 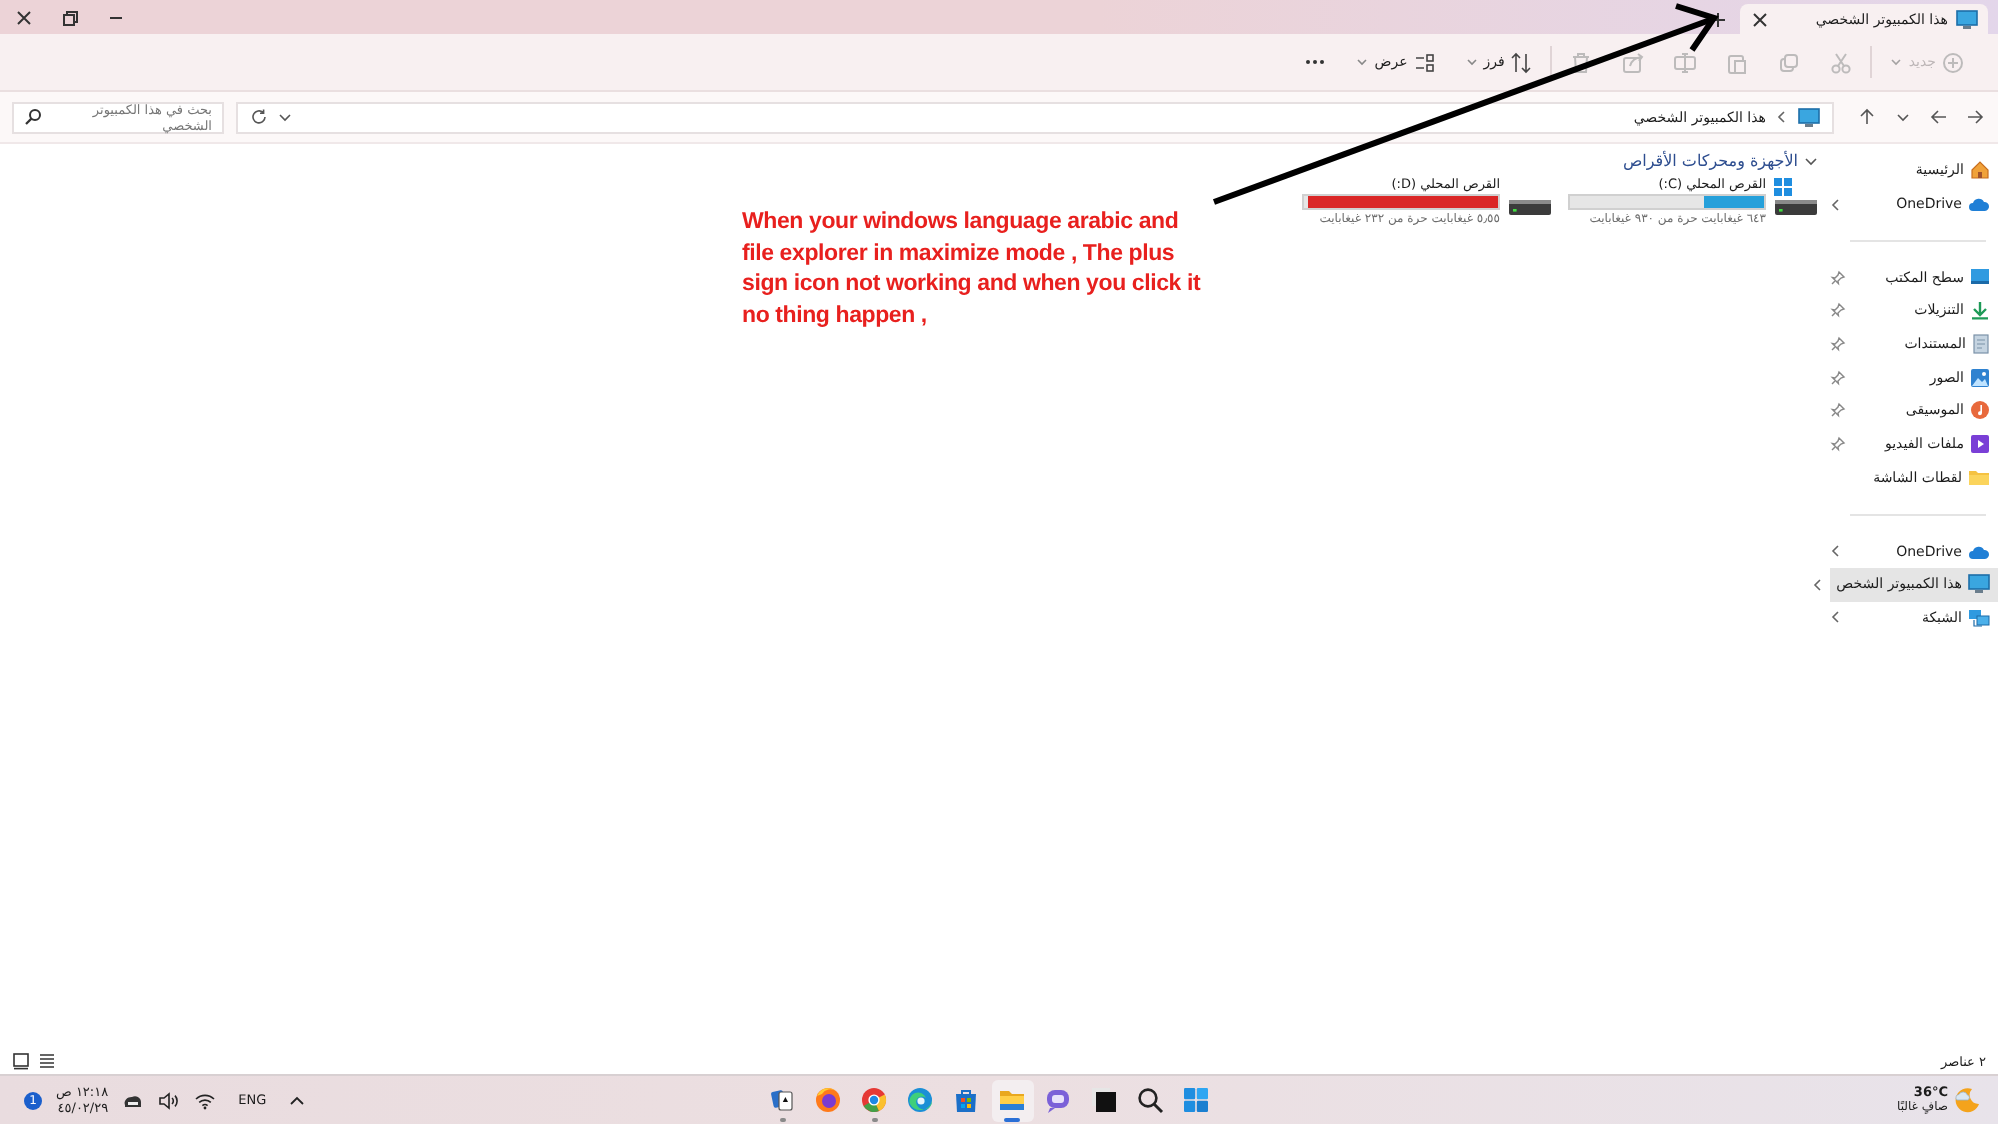 I want to click on network-icon, so click(x=1979, y=617).